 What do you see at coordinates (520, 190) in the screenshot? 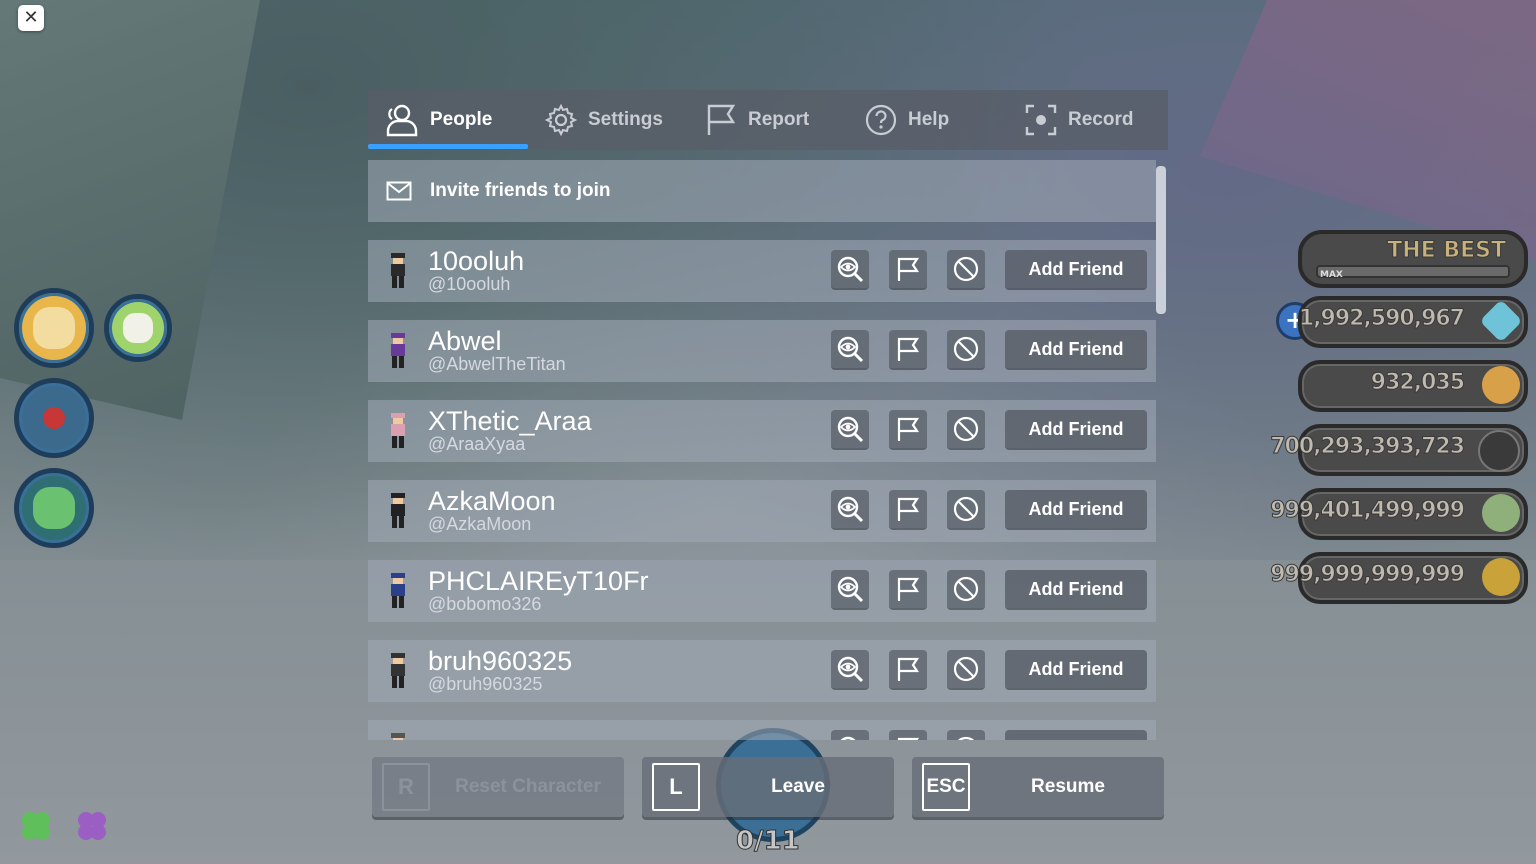
I see `invite-friends-label: Invite friends to join` at bounding box center [520, 190].